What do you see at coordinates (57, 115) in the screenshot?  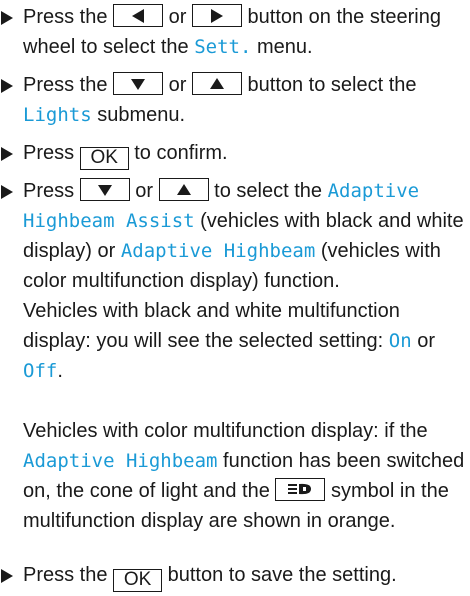 I see `display-text-lights-submenu: Lights` at bounding box center [57, 115].